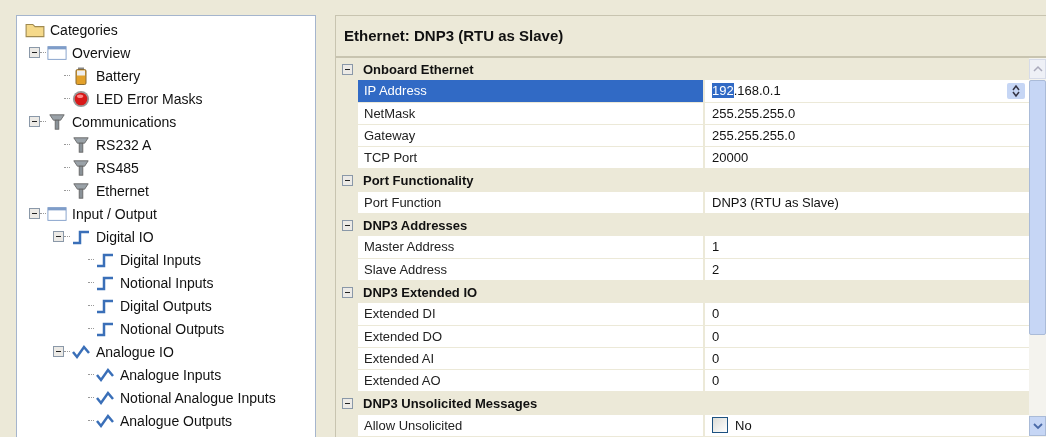 The width and height of the screenshot is (1046, 437). Describe the element at coordinates (418, 292) in the screenshot. I see `section-header: DNP3 Extended IO` at that location.